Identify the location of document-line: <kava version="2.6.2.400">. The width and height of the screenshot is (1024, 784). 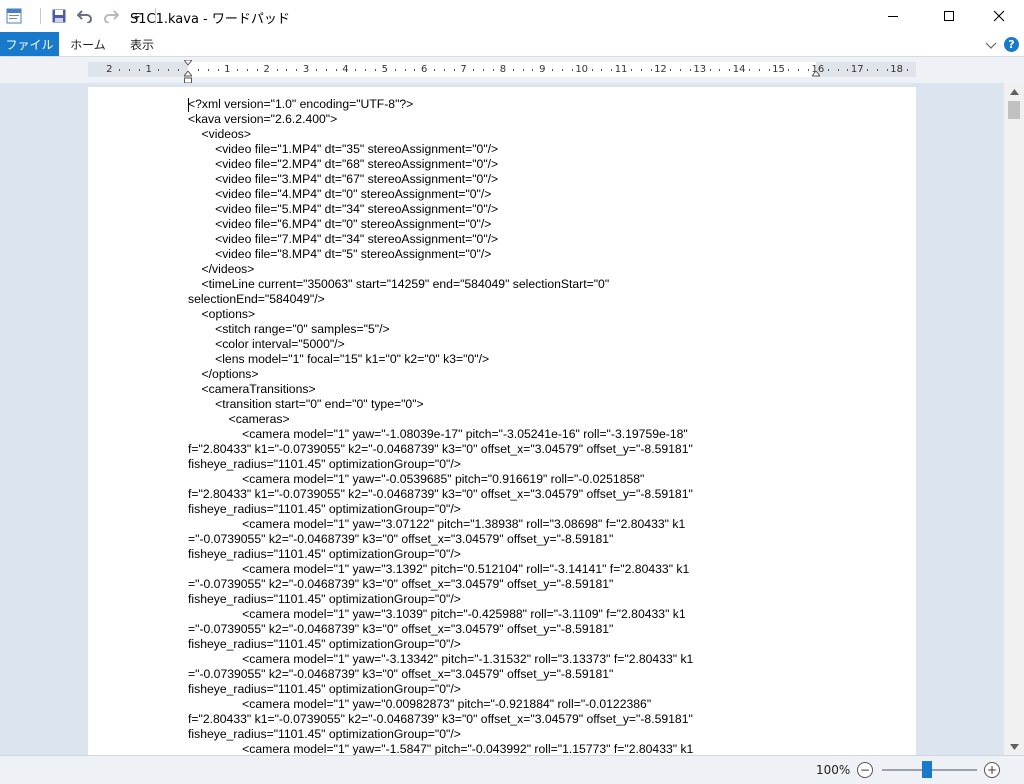
(262, 119).